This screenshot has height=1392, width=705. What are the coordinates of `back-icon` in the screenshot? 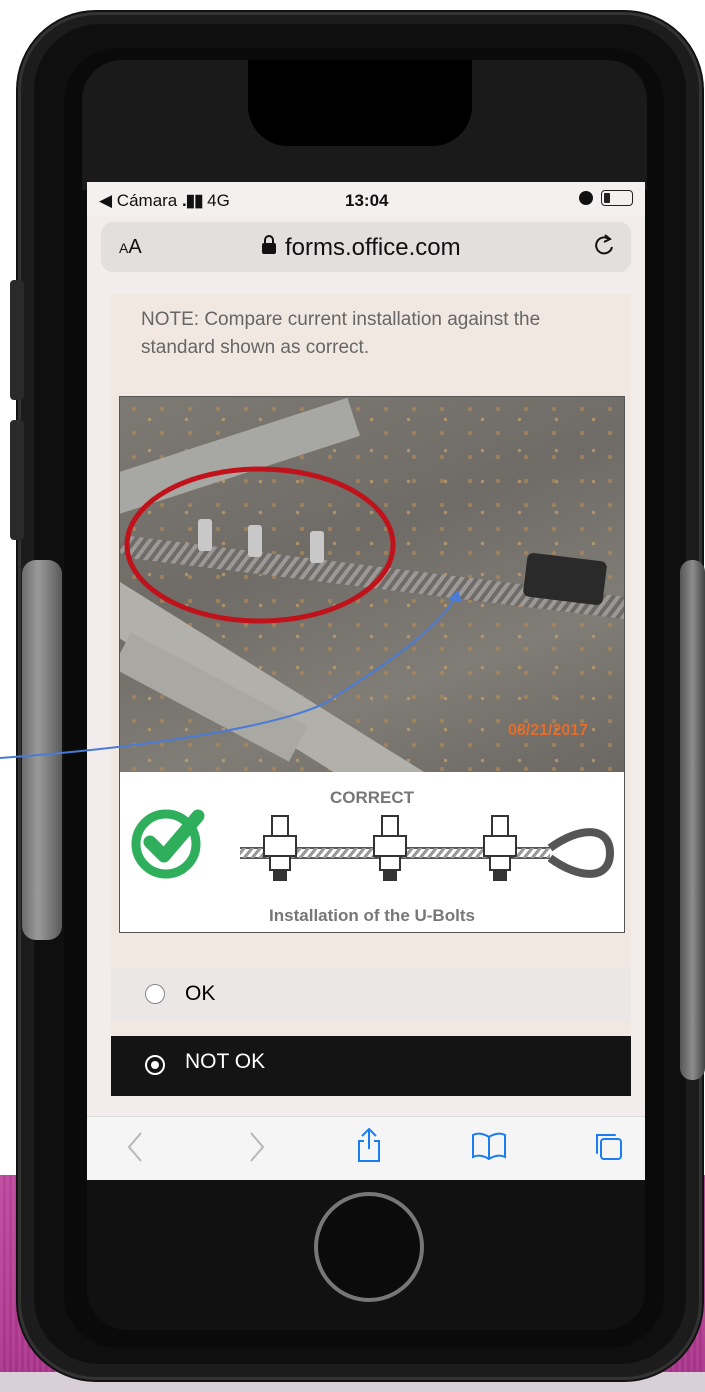 It's located at (135, 1151).